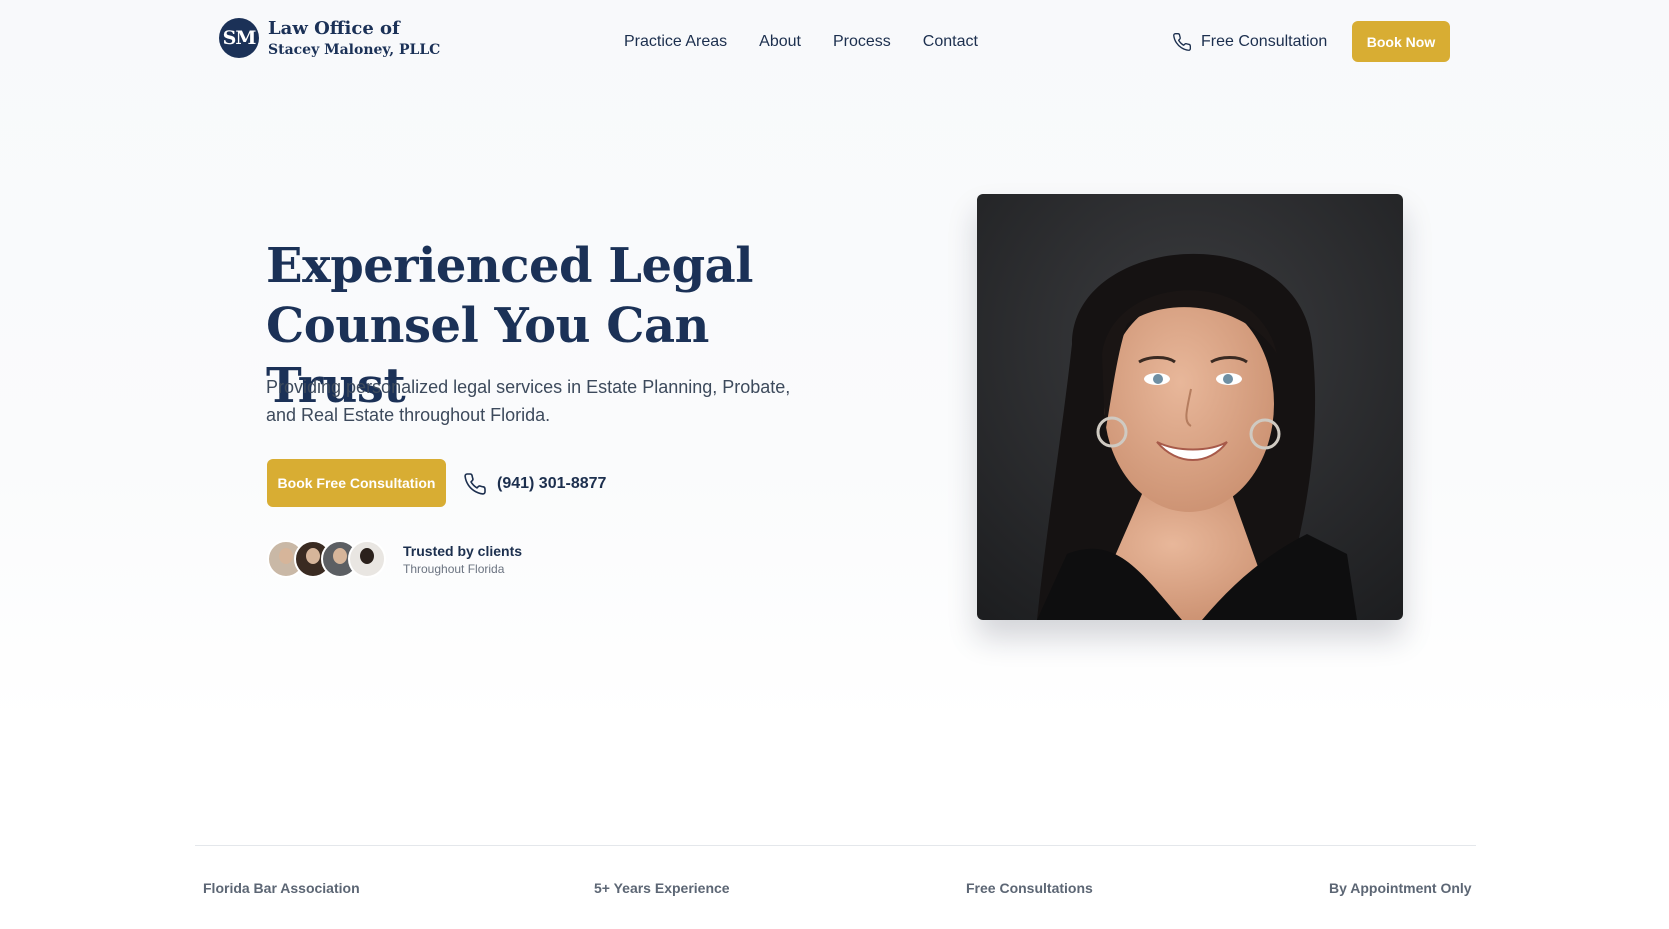 This screenshot has height=929, width=1669. Describe the element at coordinates (862, 42) in the screenshot. I see `nav-process: Process` at that location.